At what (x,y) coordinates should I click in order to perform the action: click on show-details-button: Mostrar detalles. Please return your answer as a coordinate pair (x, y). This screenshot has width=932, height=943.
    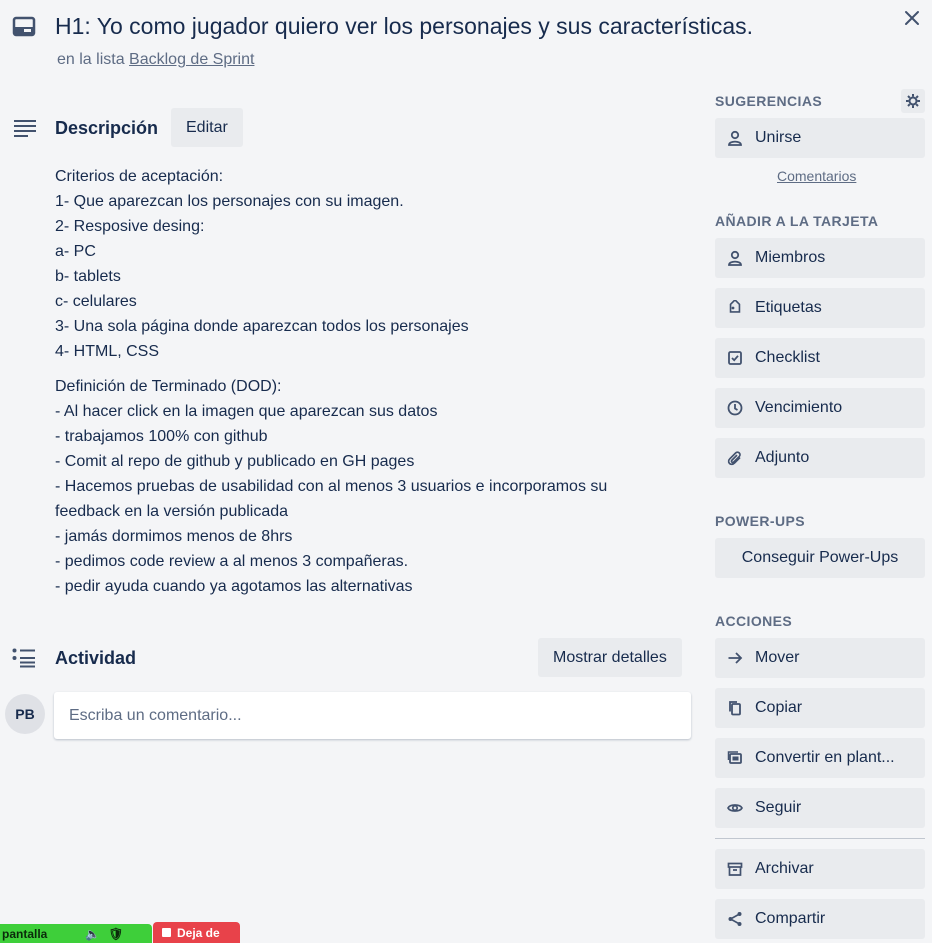
    Looking at the image, I should click on (610, 657).